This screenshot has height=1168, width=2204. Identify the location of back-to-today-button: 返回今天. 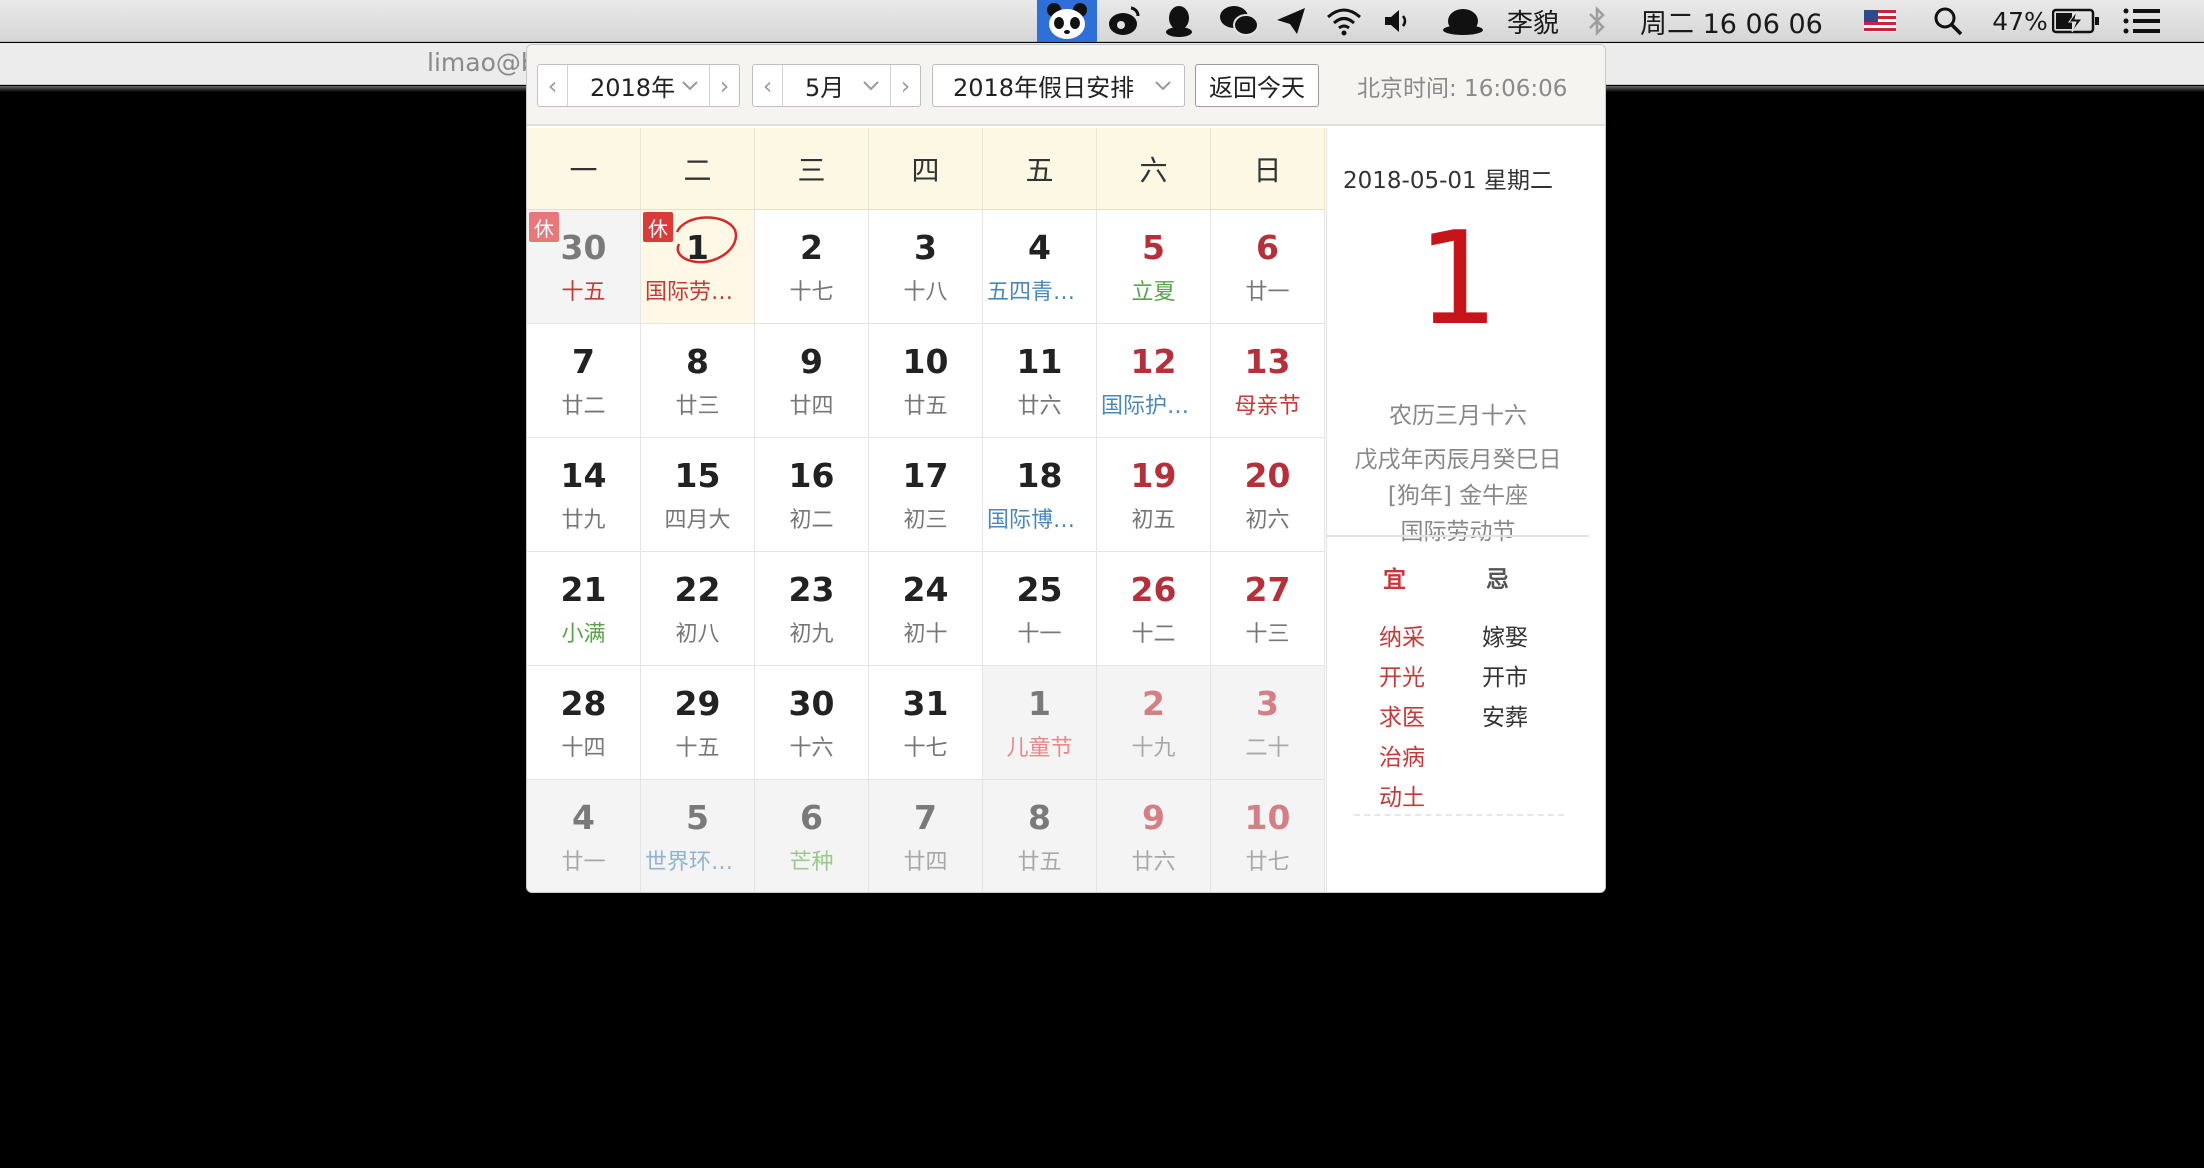
(1257, 85).